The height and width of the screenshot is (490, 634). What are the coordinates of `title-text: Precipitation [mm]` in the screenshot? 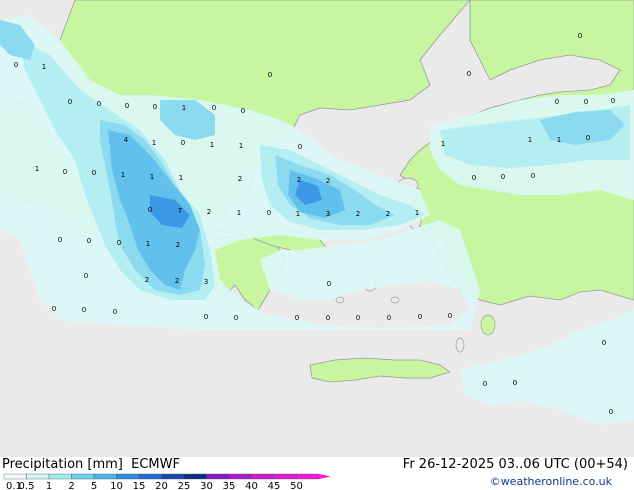 It's located at (62, 464).